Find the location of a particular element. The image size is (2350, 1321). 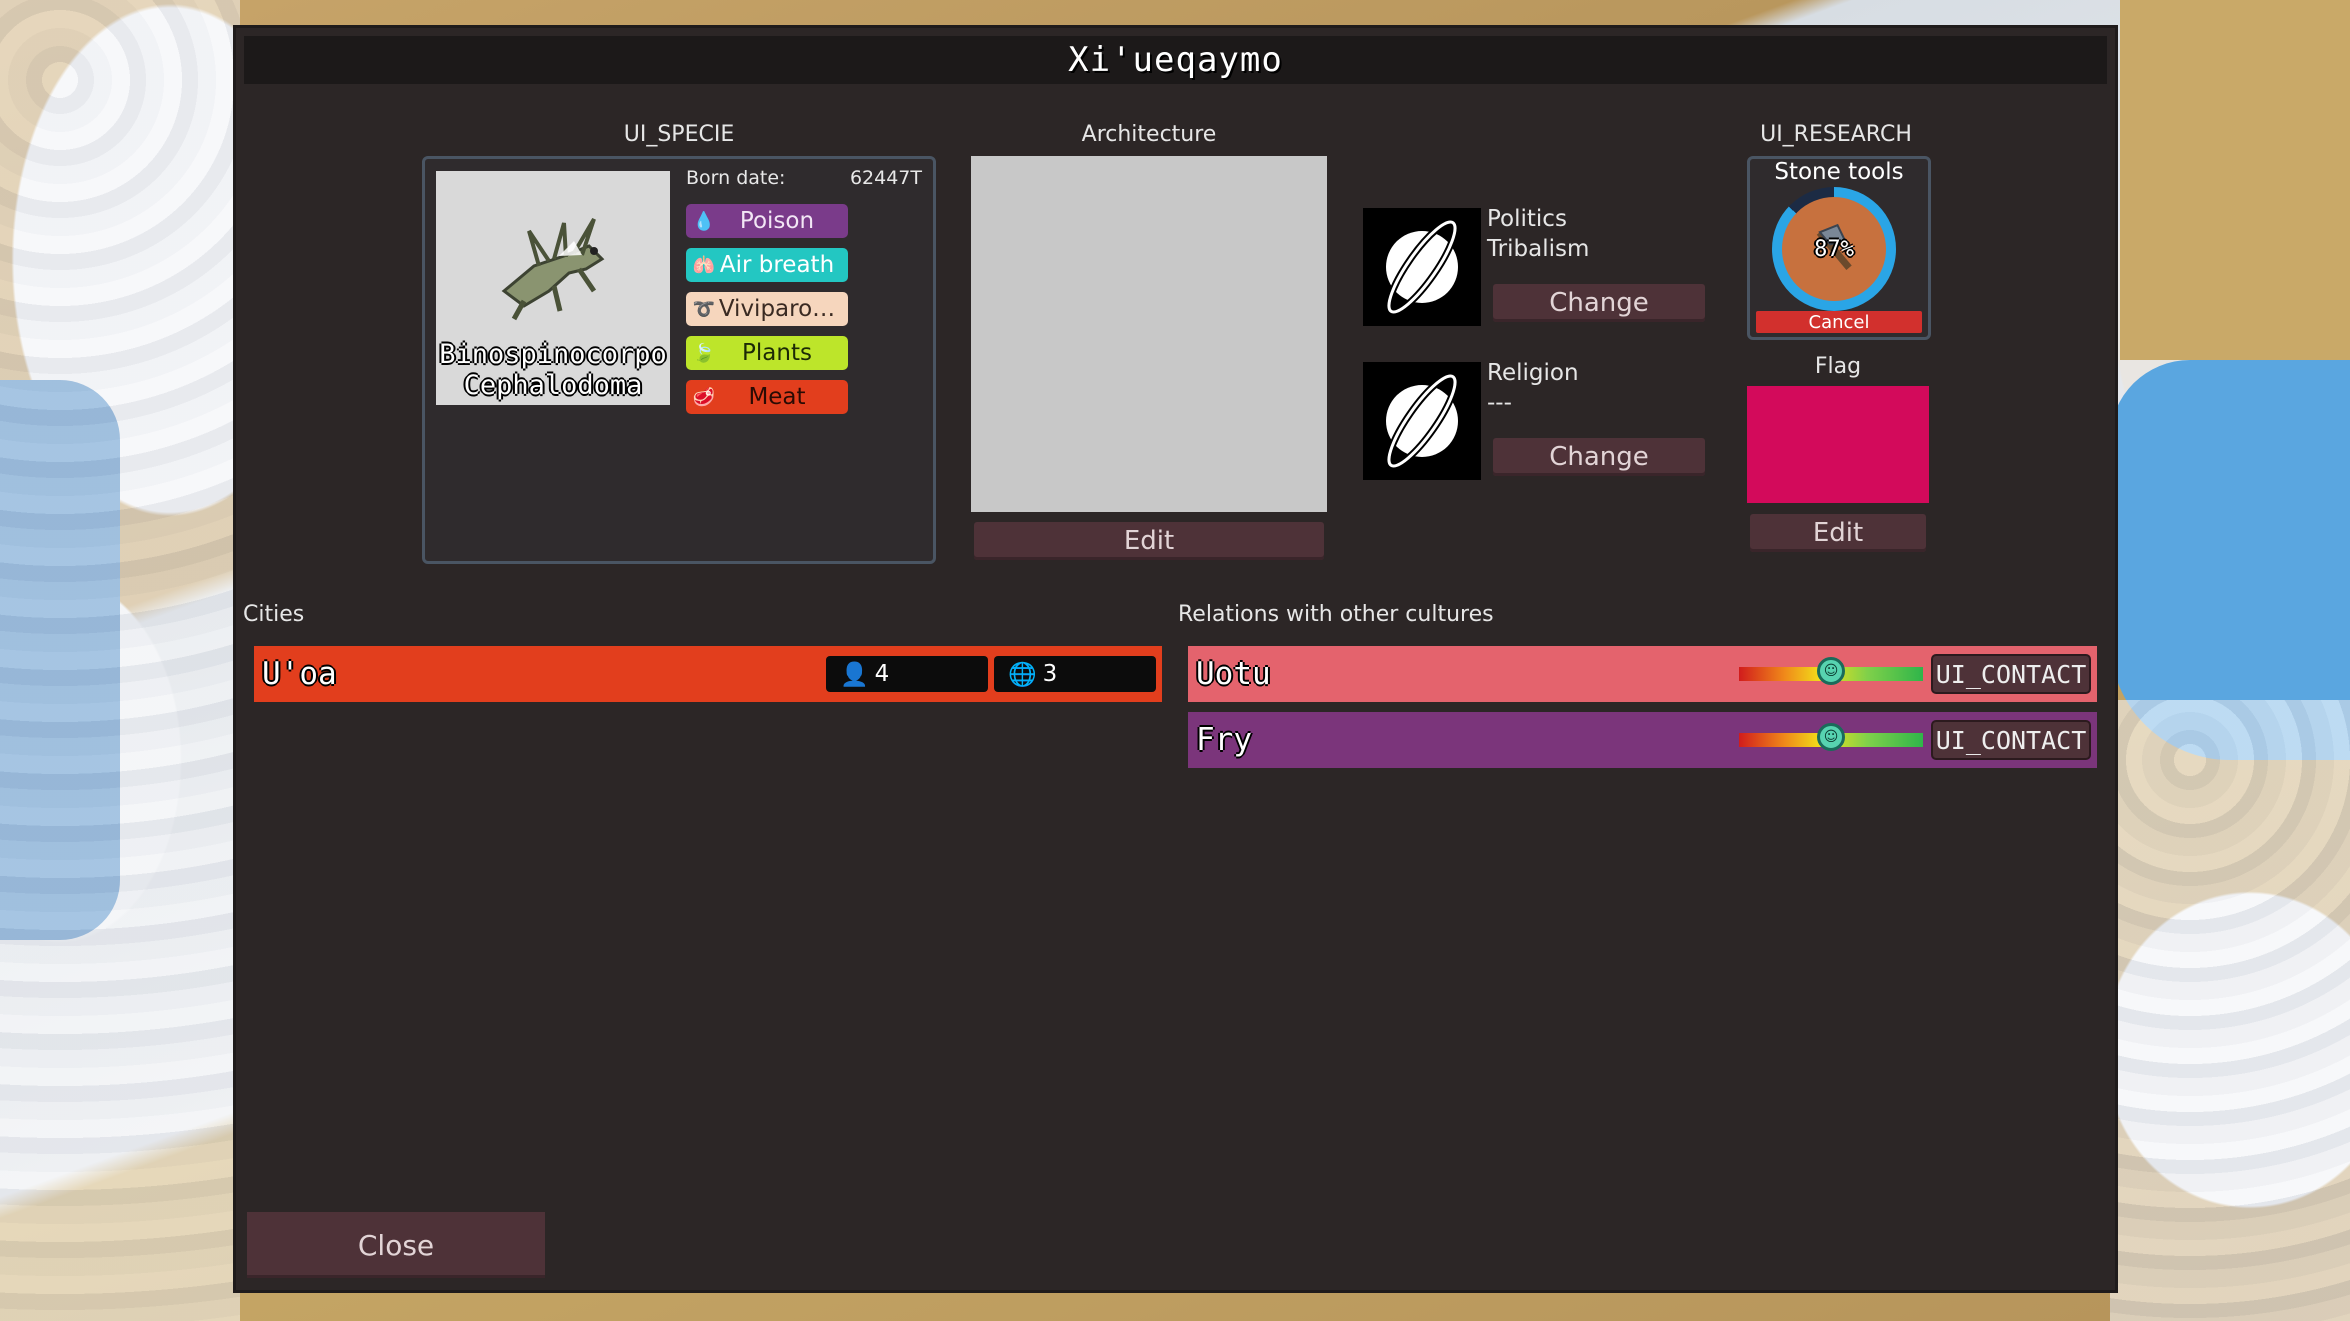

trait-meat: 🥩 Meat is located at coordinates (767, 397).